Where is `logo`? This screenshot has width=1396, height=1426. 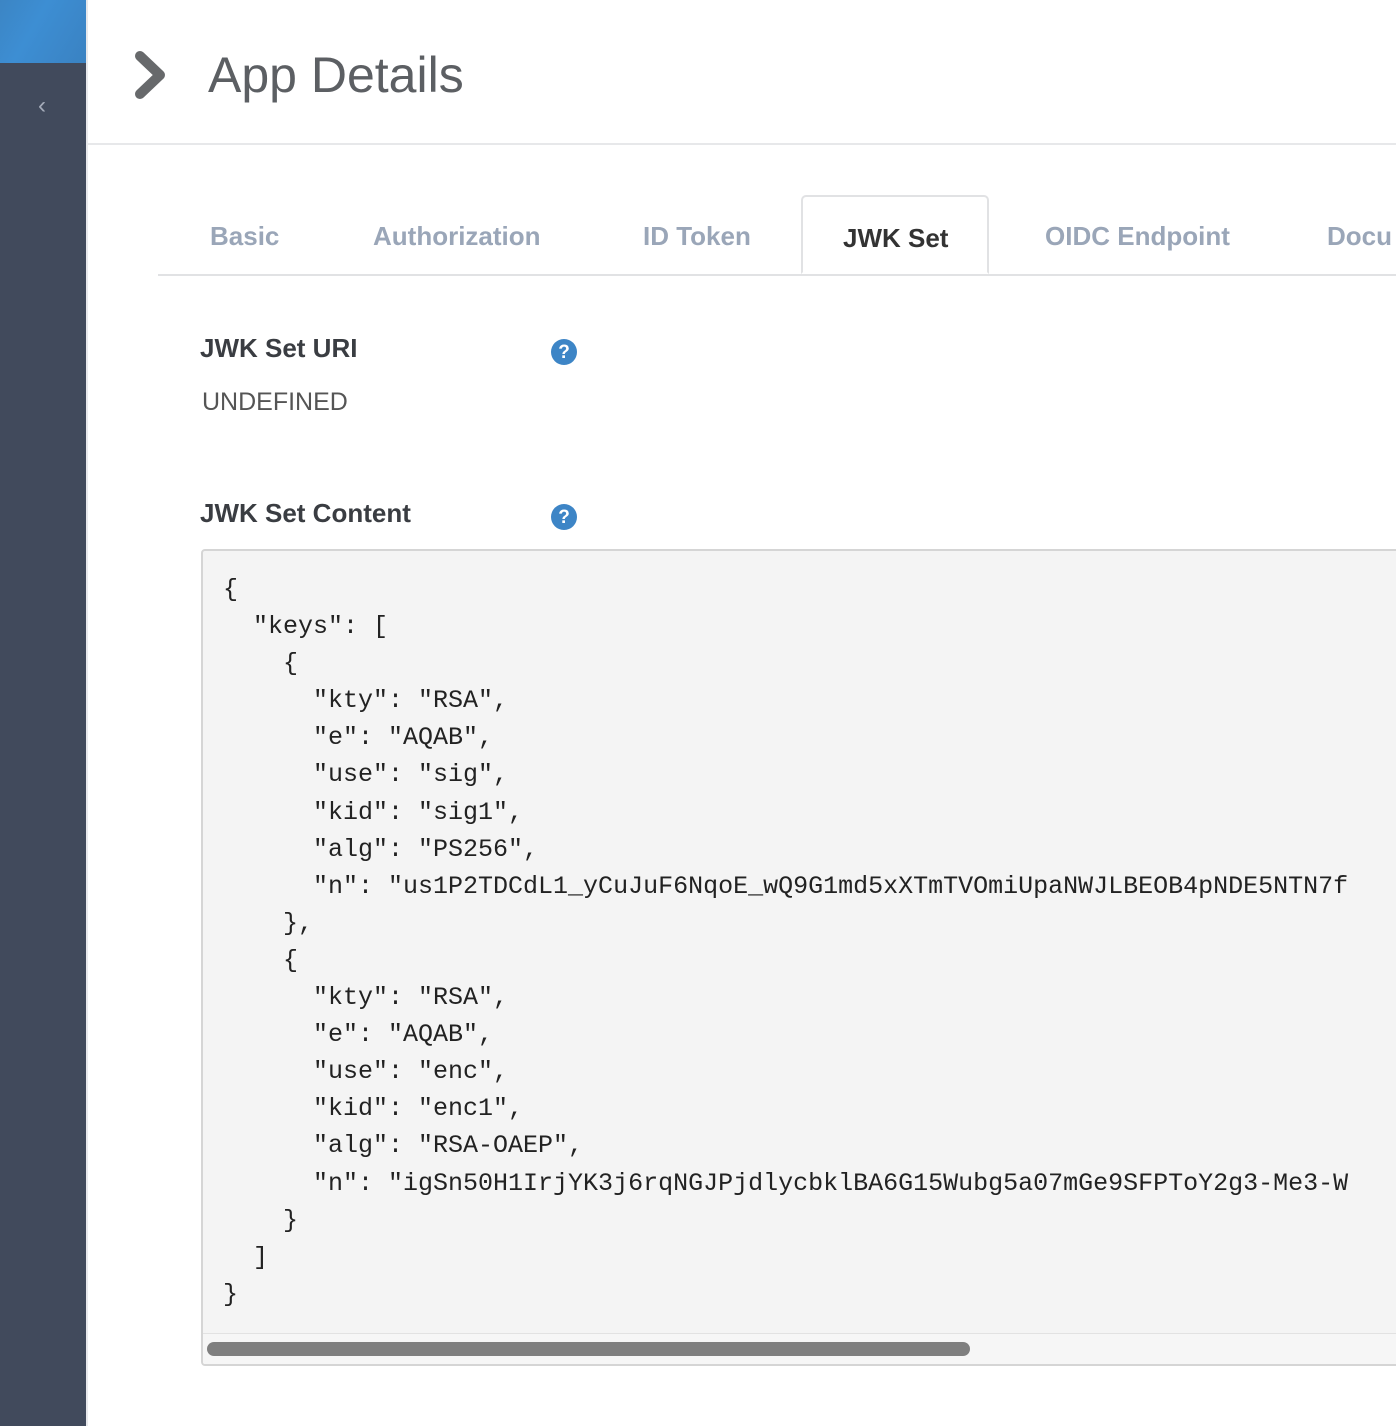 logo is located at coordinates (43, 31).